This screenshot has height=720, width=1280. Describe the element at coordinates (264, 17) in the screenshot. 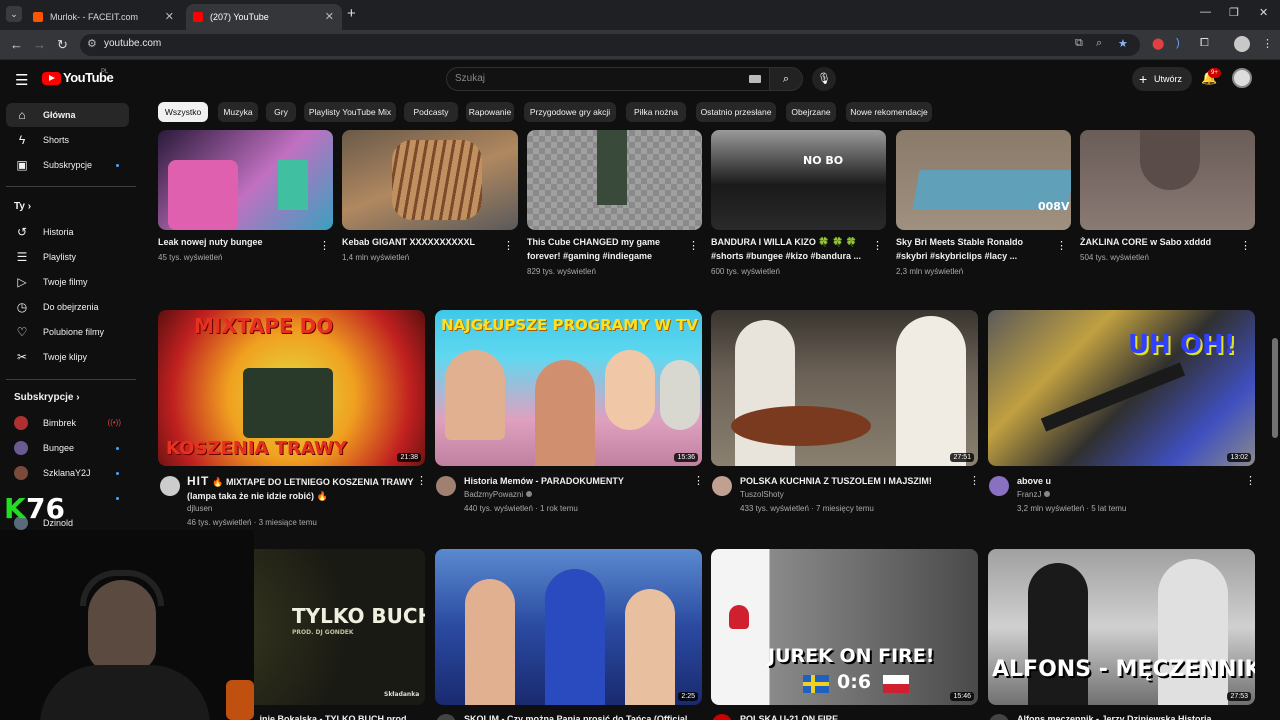

I see `browser-tab-youtube: (207) YouTube ✕` at that location.